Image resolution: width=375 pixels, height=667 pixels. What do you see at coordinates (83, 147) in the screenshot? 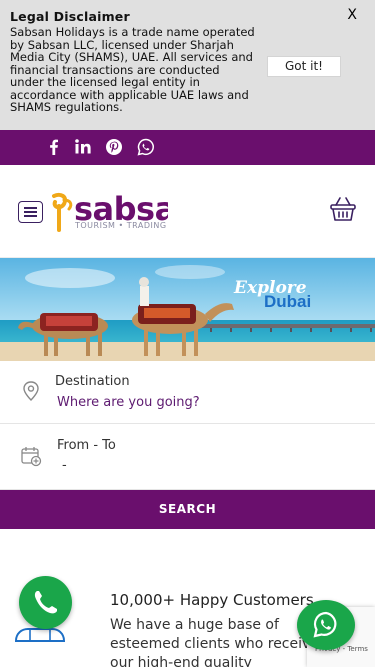
I see `linkedin-icon` at bounding box center [83, 147].